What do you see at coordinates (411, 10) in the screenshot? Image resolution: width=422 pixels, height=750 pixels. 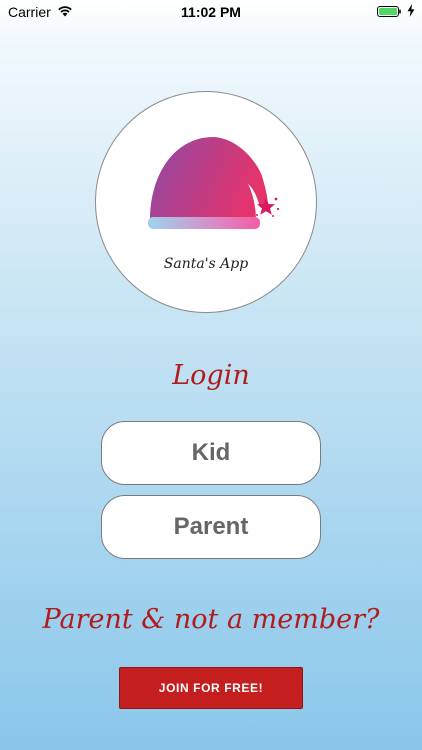 I see `bolt-icon` at bounding box center [411, 10].